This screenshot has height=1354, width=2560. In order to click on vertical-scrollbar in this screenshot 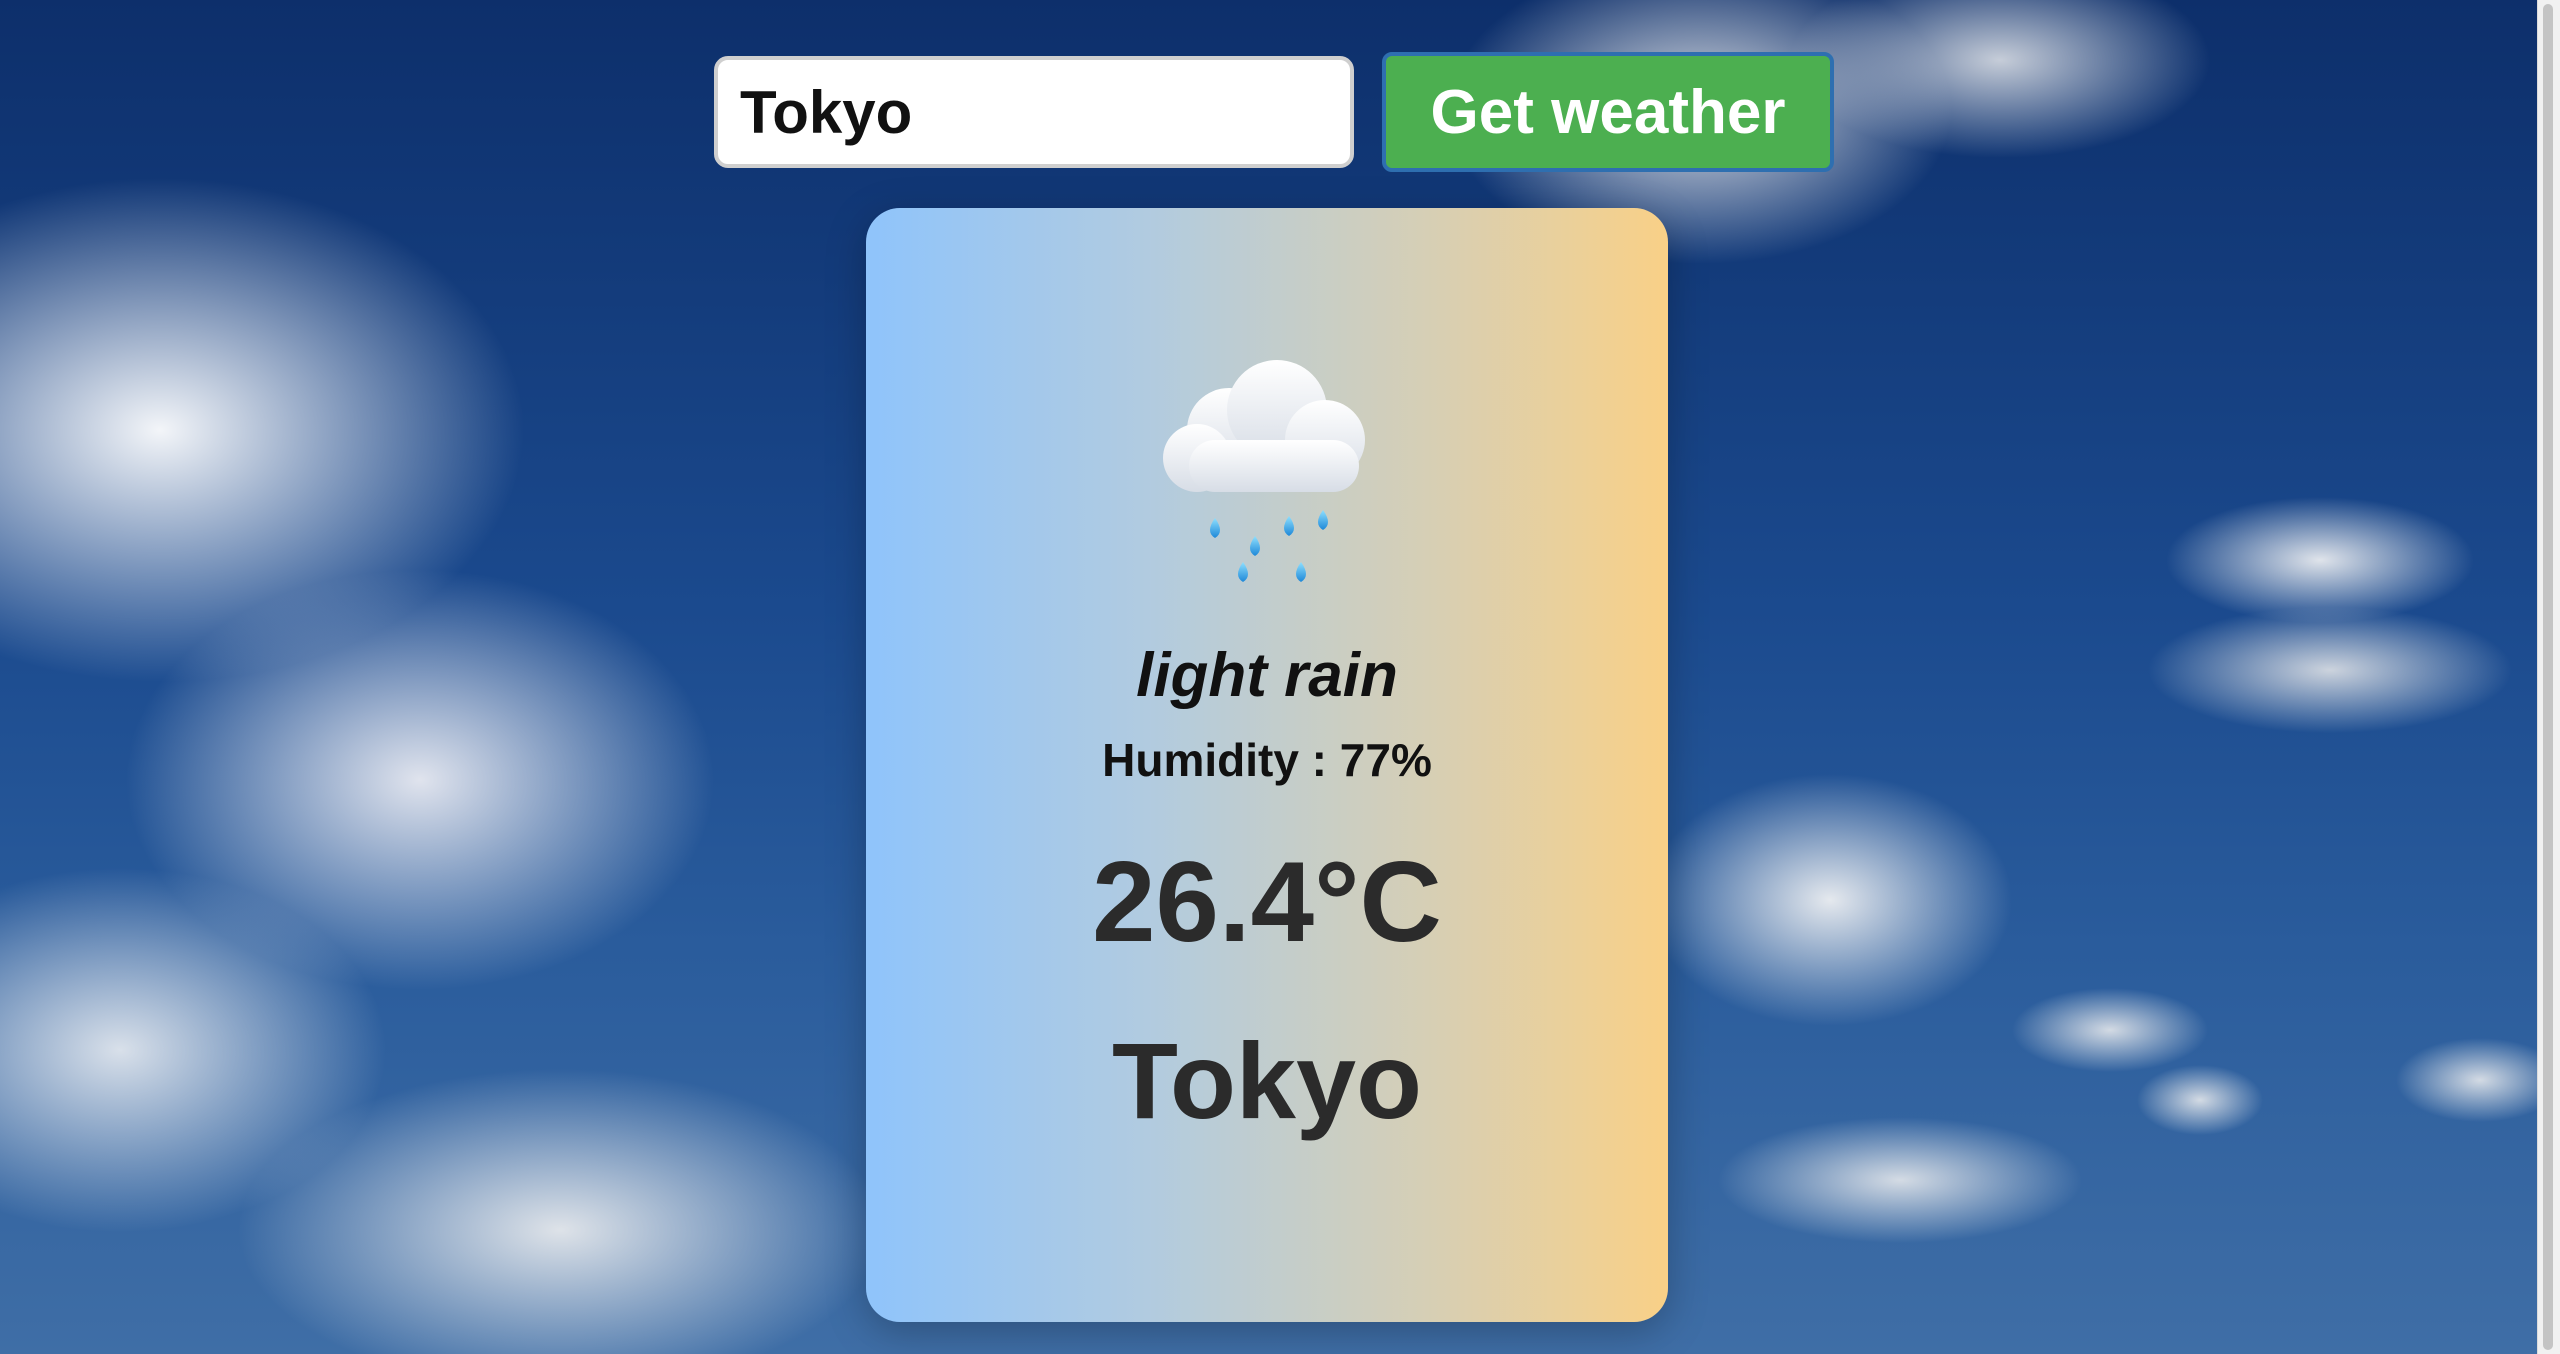, I will do `click(2548, 677)`.